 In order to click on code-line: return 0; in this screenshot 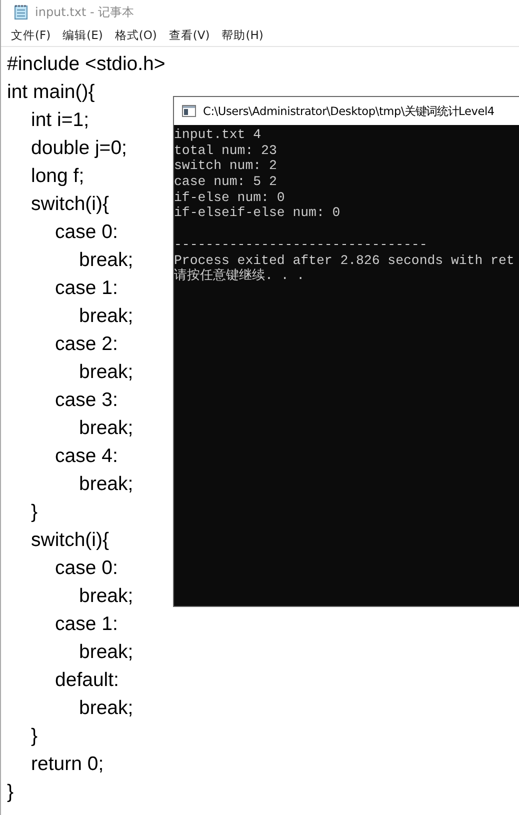, I will do `click(67, 764)`.